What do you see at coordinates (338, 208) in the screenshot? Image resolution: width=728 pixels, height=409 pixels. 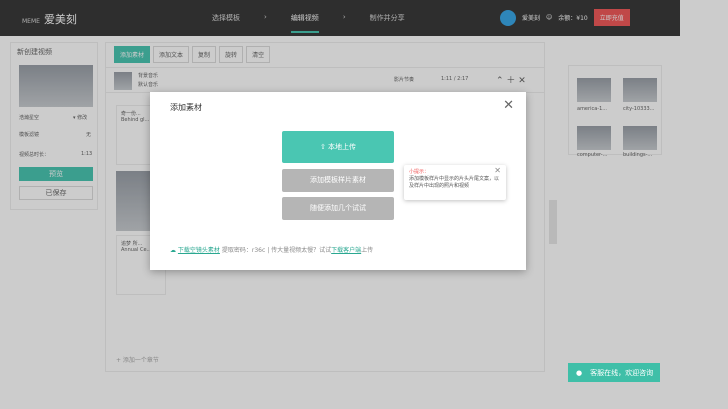 I see `add-random-button: 随便添加几个试试` at bounding box center [338, 208].